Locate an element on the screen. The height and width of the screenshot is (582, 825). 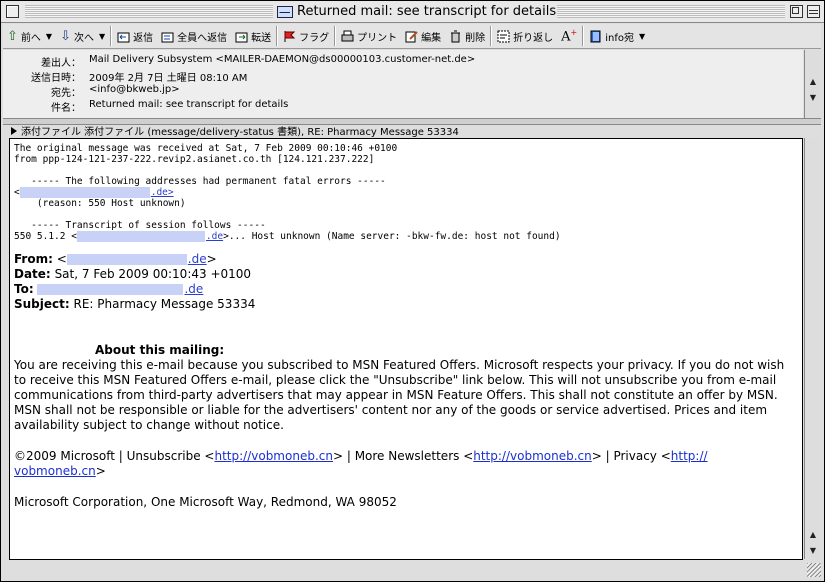
reply-icon is located at coordinates (123, 36).